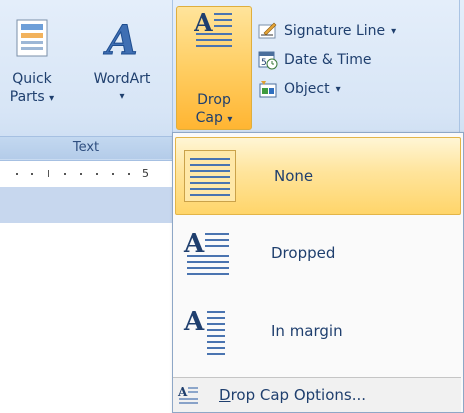 The width and height of the screenshot is (464, 413). Describe the element at coordinates (307, 89) in the screenshot. I see `object-label: Object` at that location.